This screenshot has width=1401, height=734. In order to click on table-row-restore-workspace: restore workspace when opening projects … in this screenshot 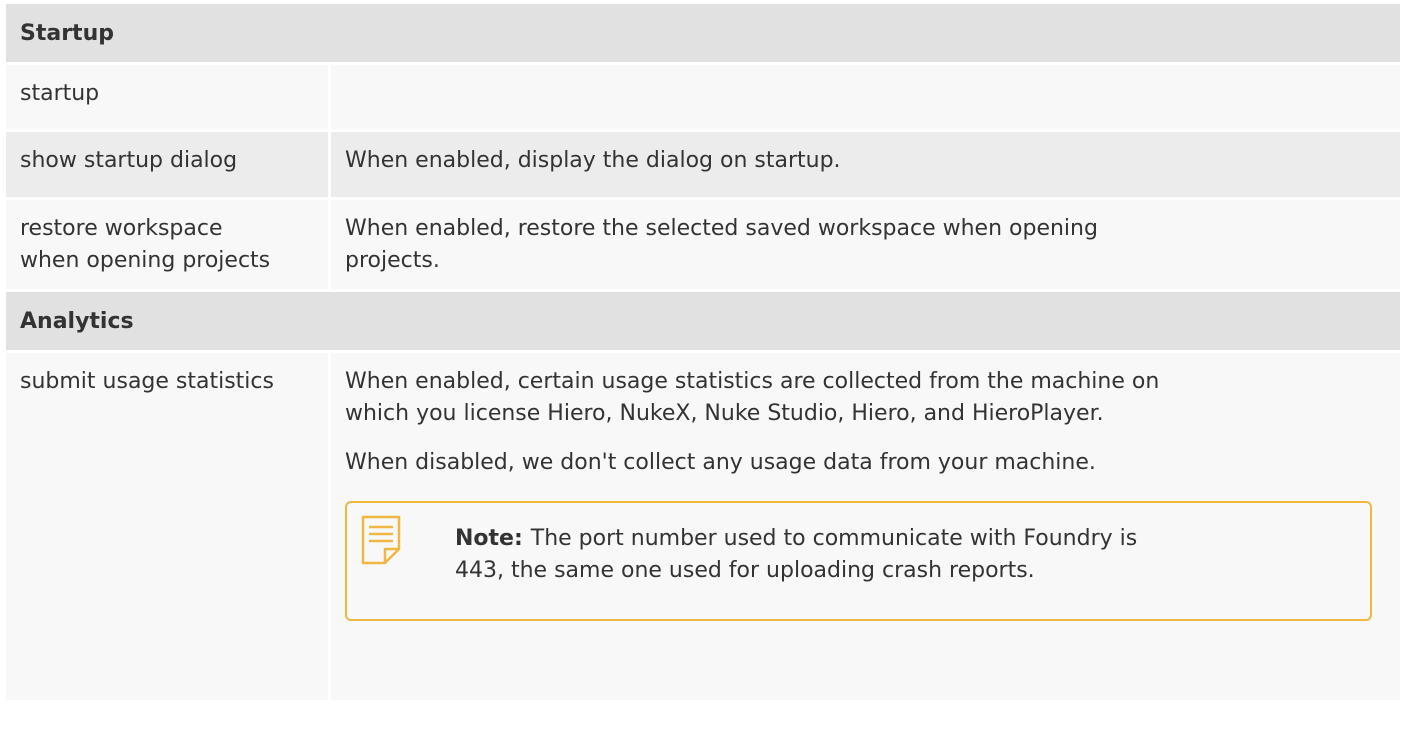, I will do `click(703, 246)`.